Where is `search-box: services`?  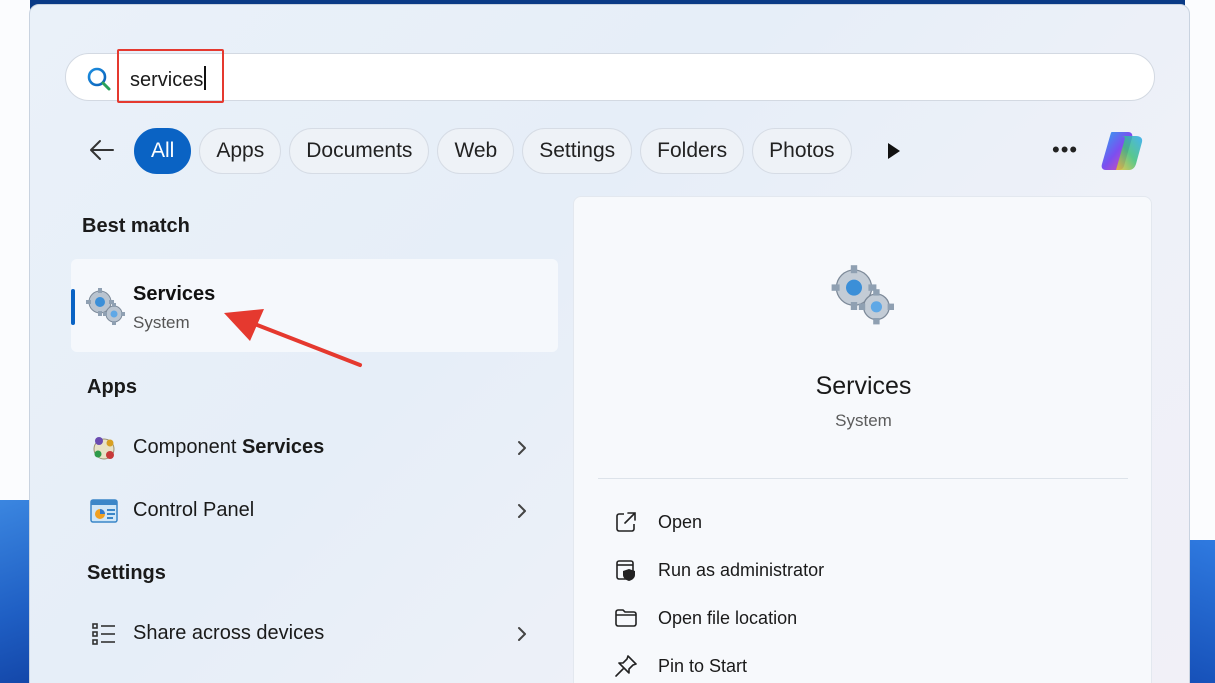
search-box: services is located at coordinates (610, 76).